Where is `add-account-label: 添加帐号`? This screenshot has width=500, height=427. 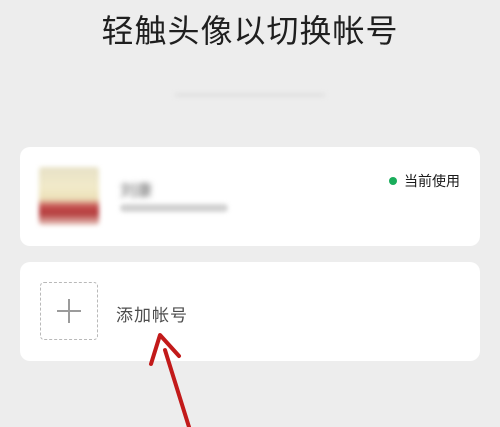 add-account-label: 添加帐号 is located at coordinates (152, 316).